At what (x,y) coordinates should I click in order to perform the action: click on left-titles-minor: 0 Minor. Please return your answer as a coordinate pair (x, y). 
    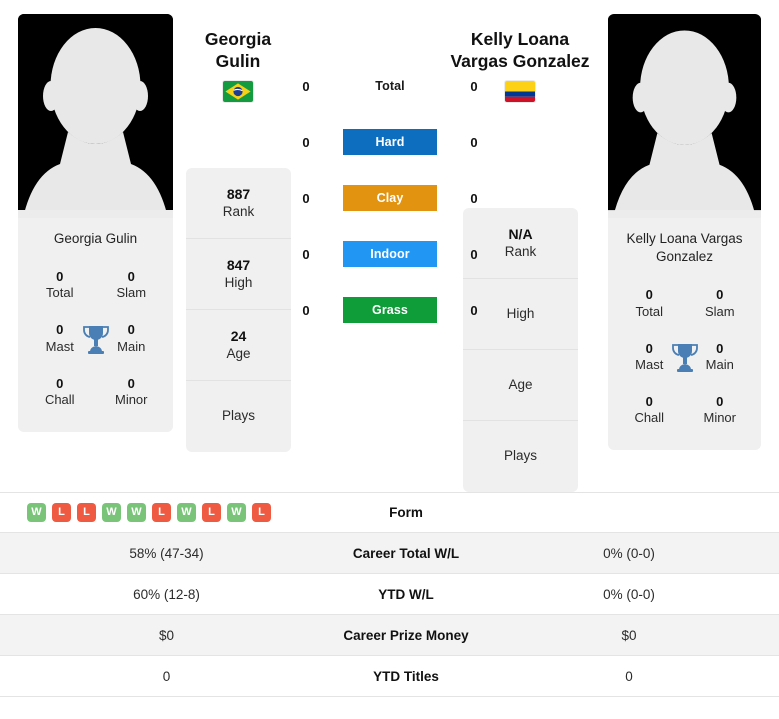
    Looking at the image, I should click on (132, 392).